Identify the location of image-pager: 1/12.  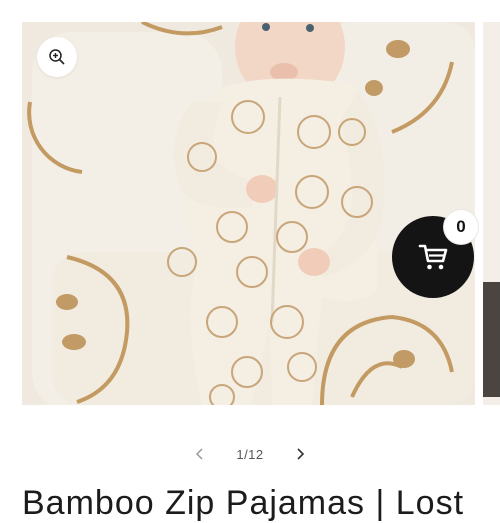
(250, 454).